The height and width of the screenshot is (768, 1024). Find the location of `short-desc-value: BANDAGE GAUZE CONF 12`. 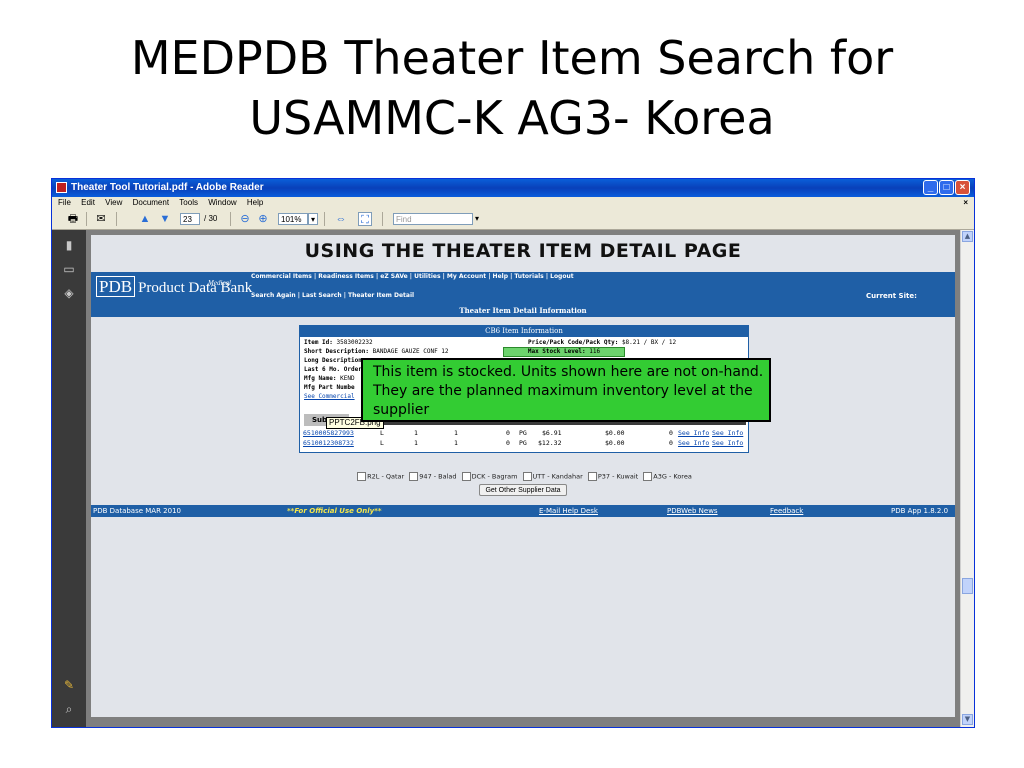

short-desc-value: BANDAGE GAUZE CONF 12 is located at coordinates (410, 351).